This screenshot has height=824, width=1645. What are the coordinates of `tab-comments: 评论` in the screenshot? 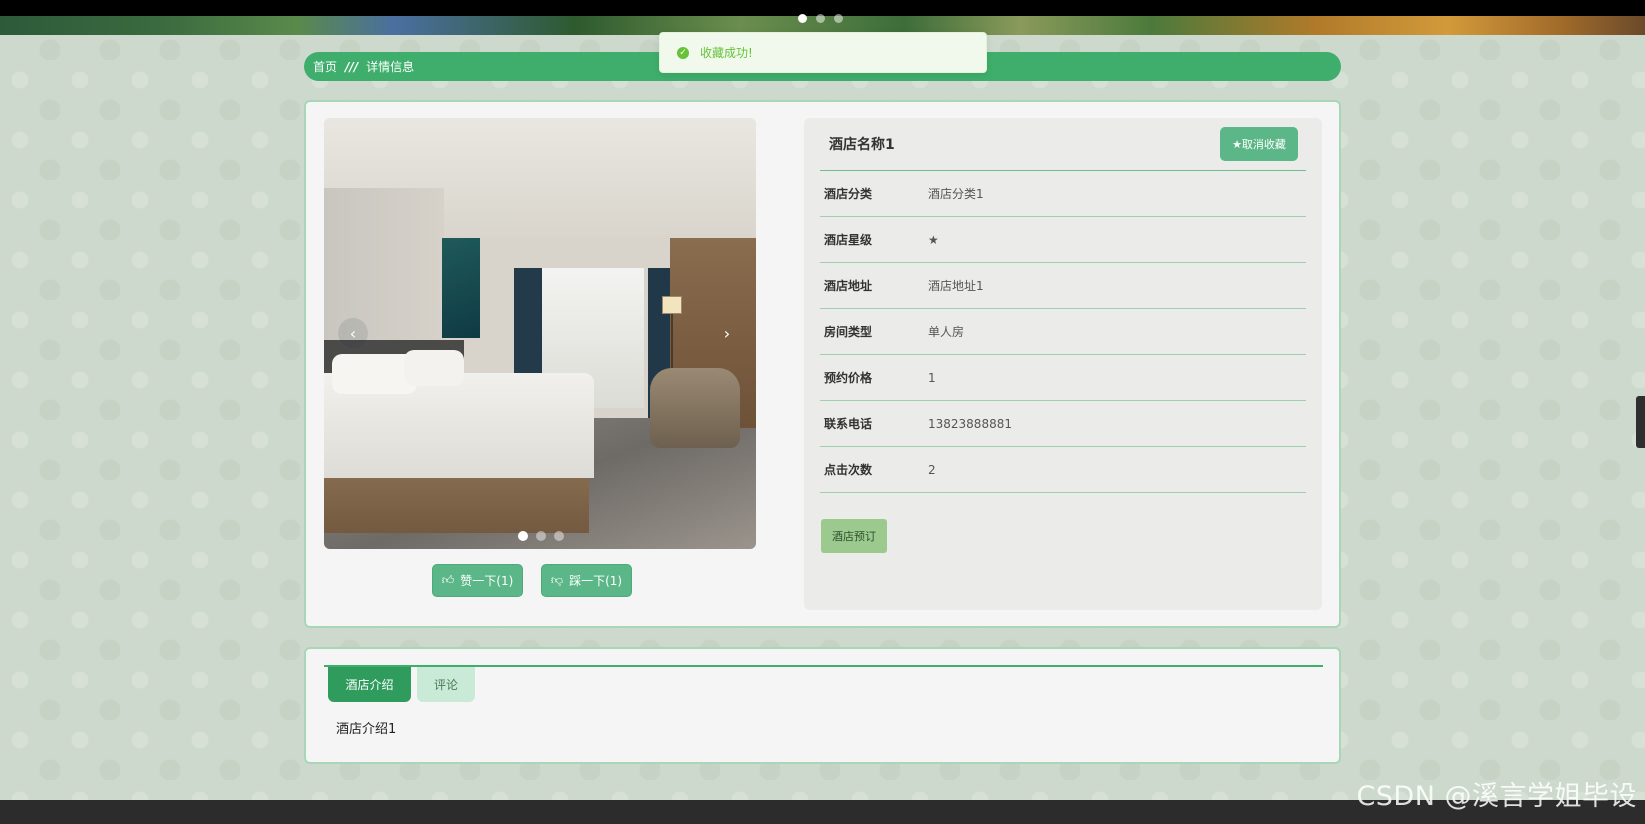 It's located at (446, 684).